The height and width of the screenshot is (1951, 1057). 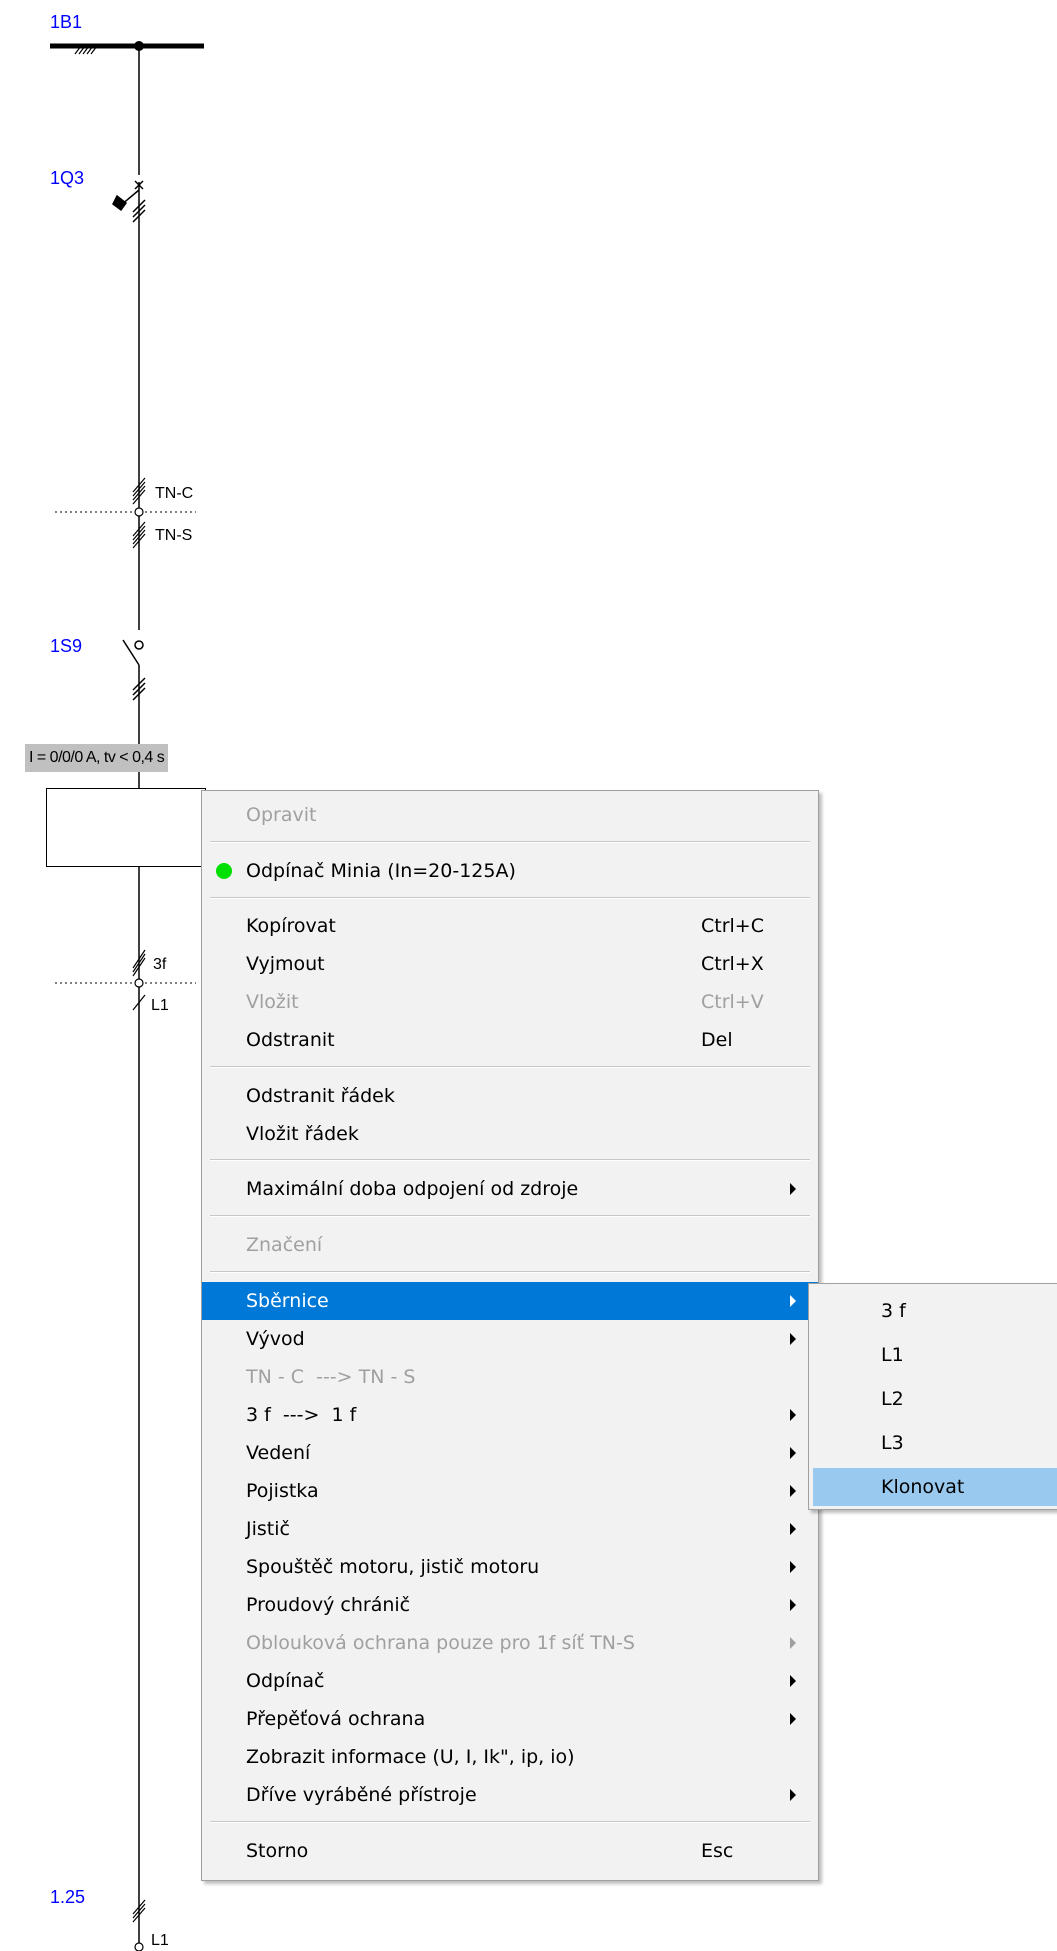 I want to click on menu-item-marking: Značení, so click(x=510, y=1245).